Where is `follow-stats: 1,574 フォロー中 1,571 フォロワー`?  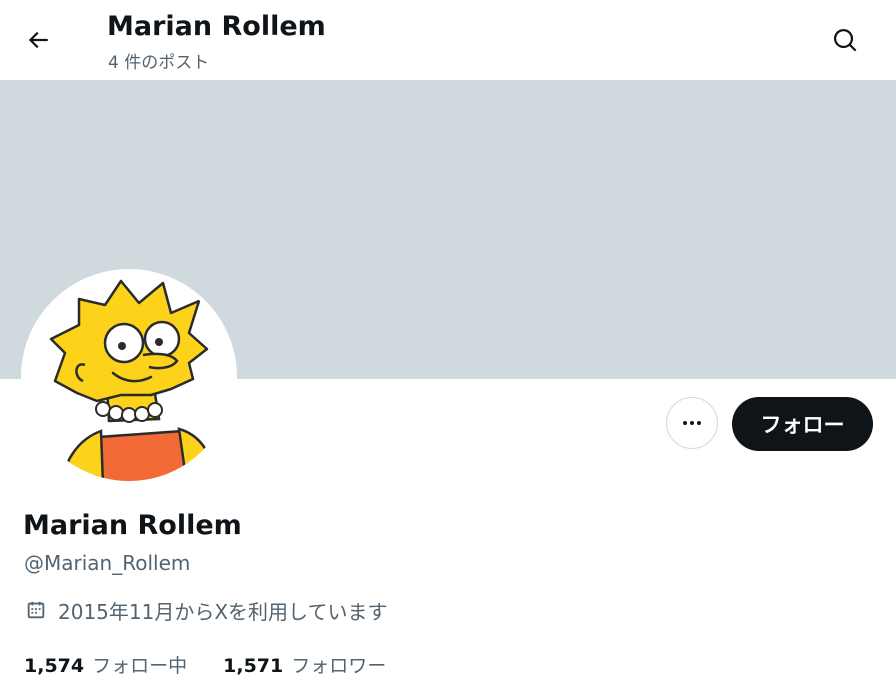 follow-stats: 1,574 フォロー中 1,571 フォロワー is located at coordinates (205, 664).